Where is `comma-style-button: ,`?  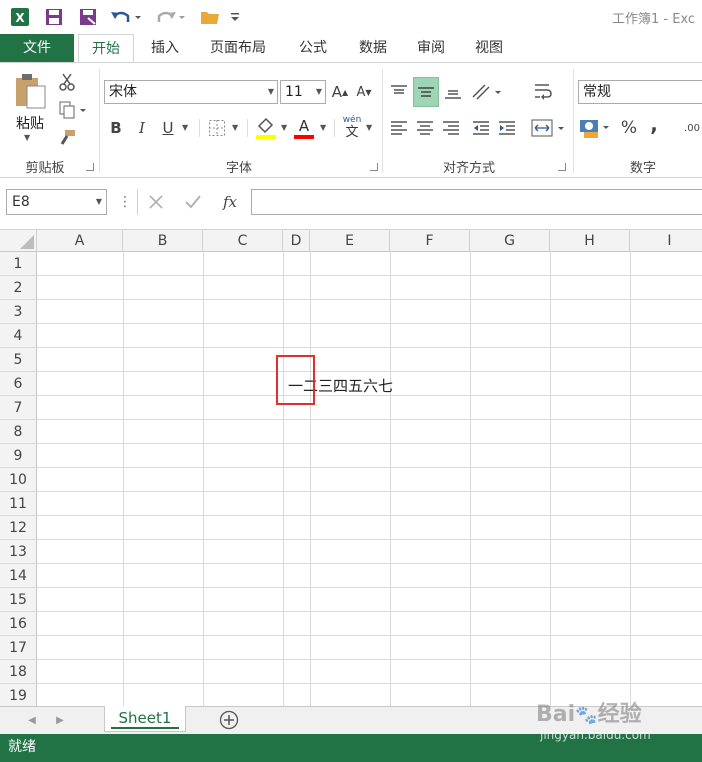 comma-style-button: , is located at coordinates (654, 124).